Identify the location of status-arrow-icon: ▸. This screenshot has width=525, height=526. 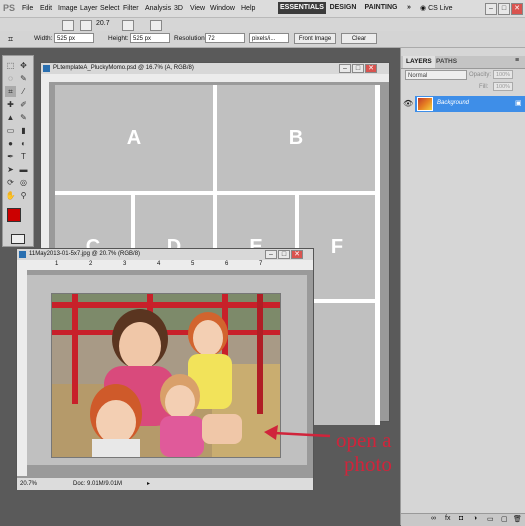
(148, 484).